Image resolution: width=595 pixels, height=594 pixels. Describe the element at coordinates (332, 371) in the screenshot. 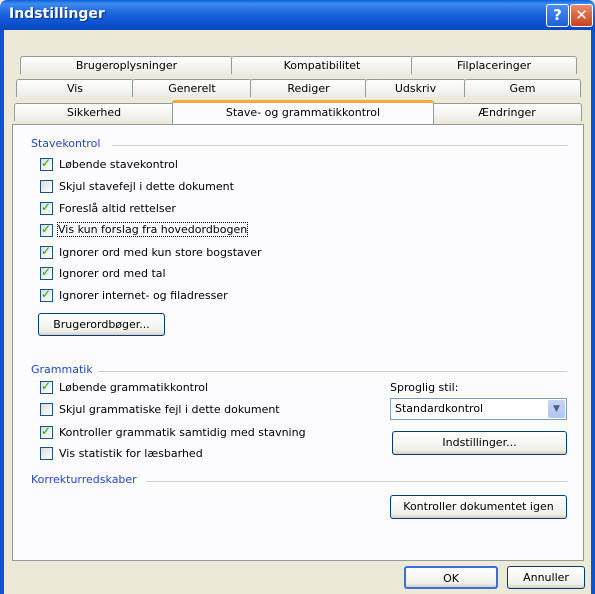

I see `grammar-group-divider` at that location.